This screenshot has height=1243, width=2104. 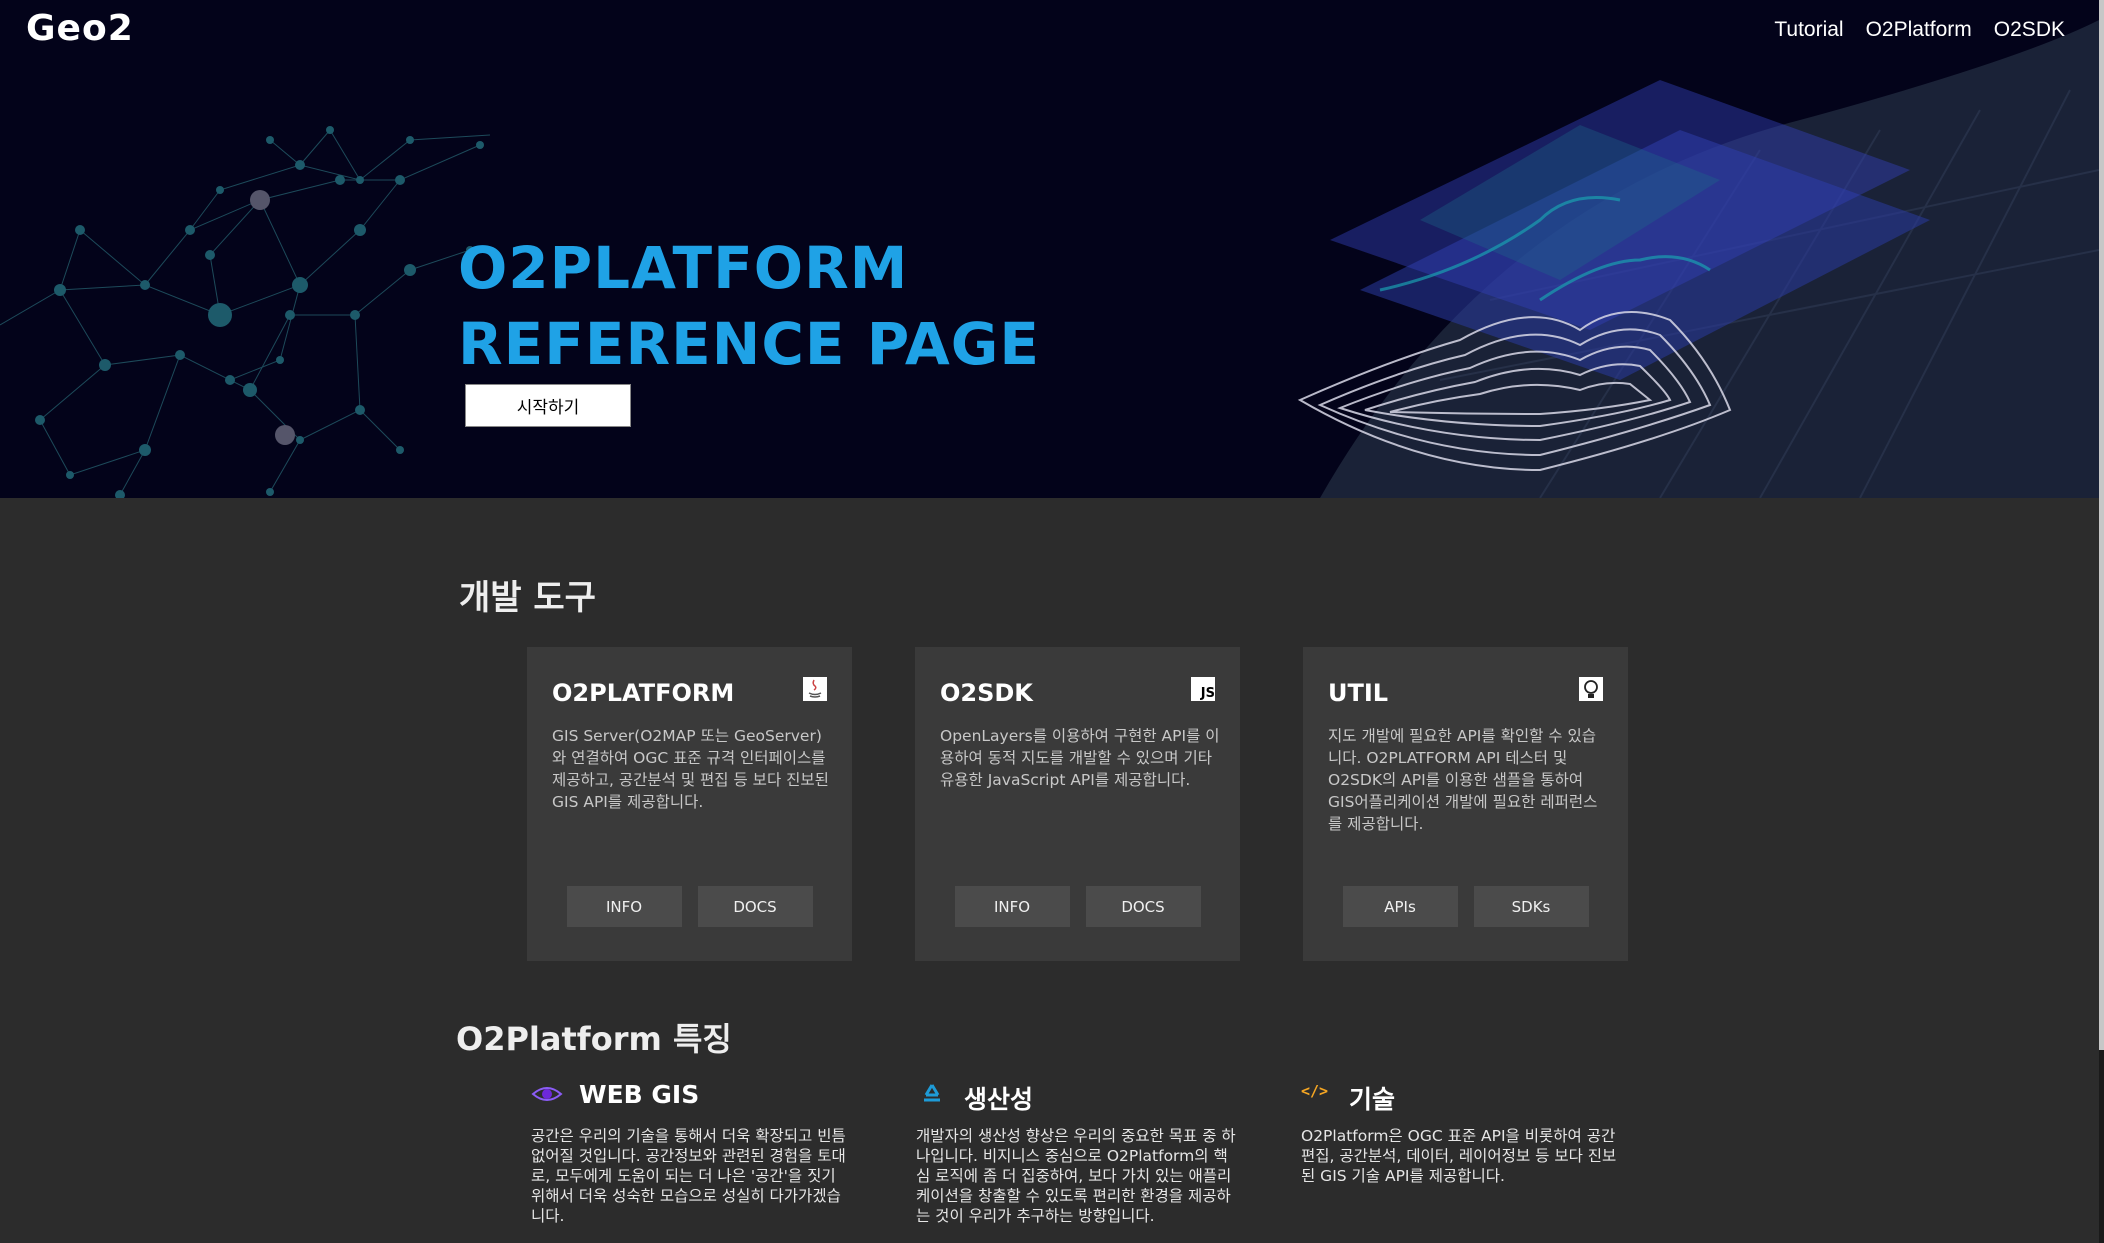 What do you see at coordinates (527, 598) in the screenshot?
I see `dev-tools-title: 개발 도구` at bounding box center [527, 598].